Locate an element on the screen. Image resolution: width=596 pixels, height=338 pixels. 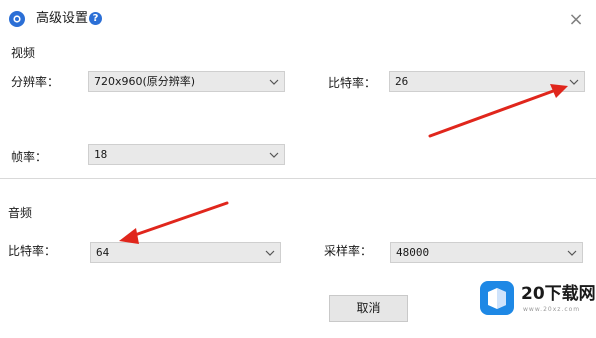
watermark-brand: 20下载网 is located at coordinates (558, 294).